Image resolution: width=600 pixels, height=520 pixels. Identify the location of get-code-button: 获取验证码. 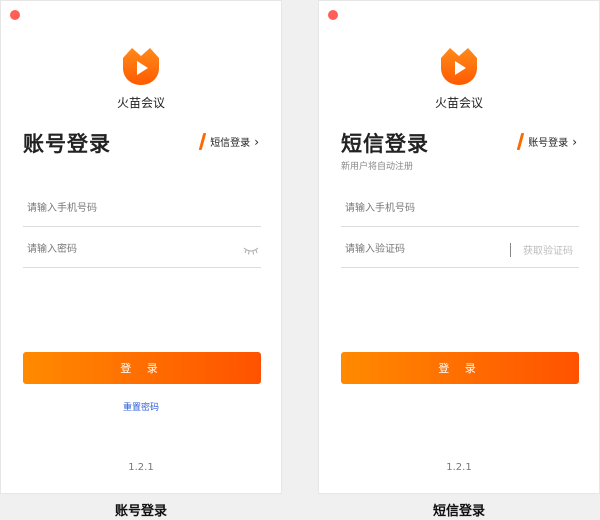
(551, 249).